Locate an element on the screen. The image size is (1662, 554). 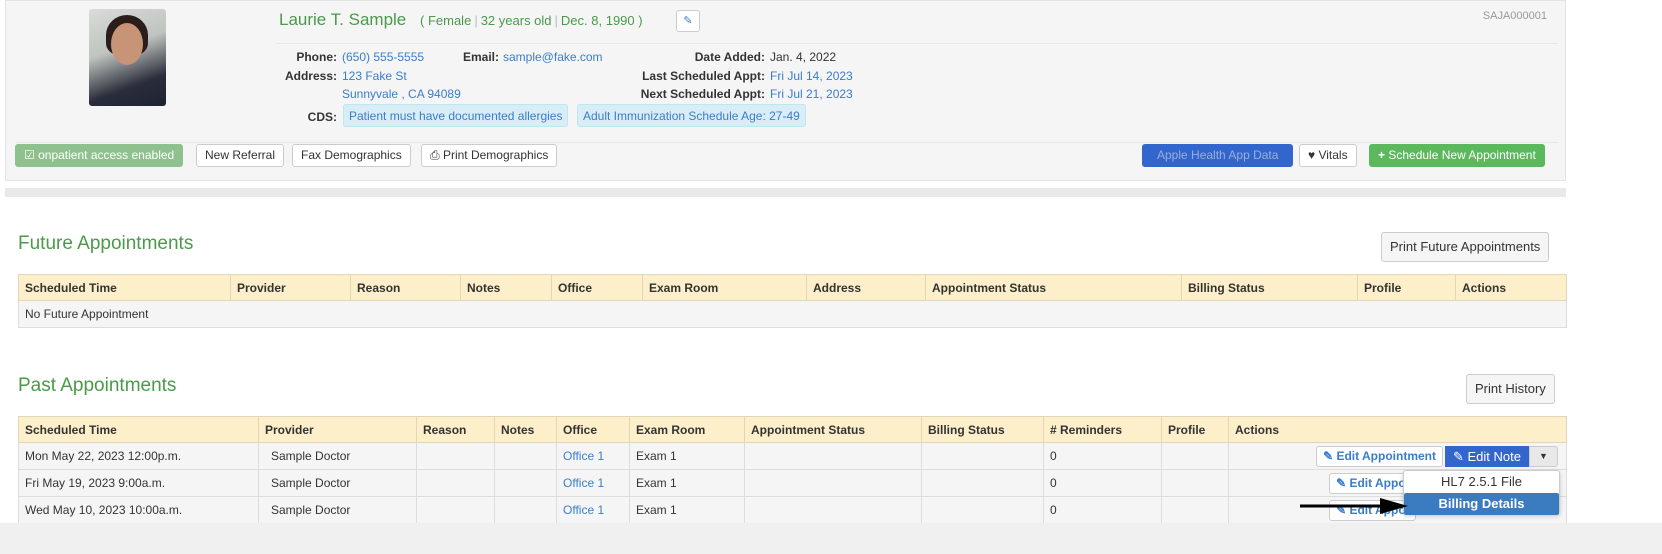
email-label: Email: is located at coordinates (480, 57).